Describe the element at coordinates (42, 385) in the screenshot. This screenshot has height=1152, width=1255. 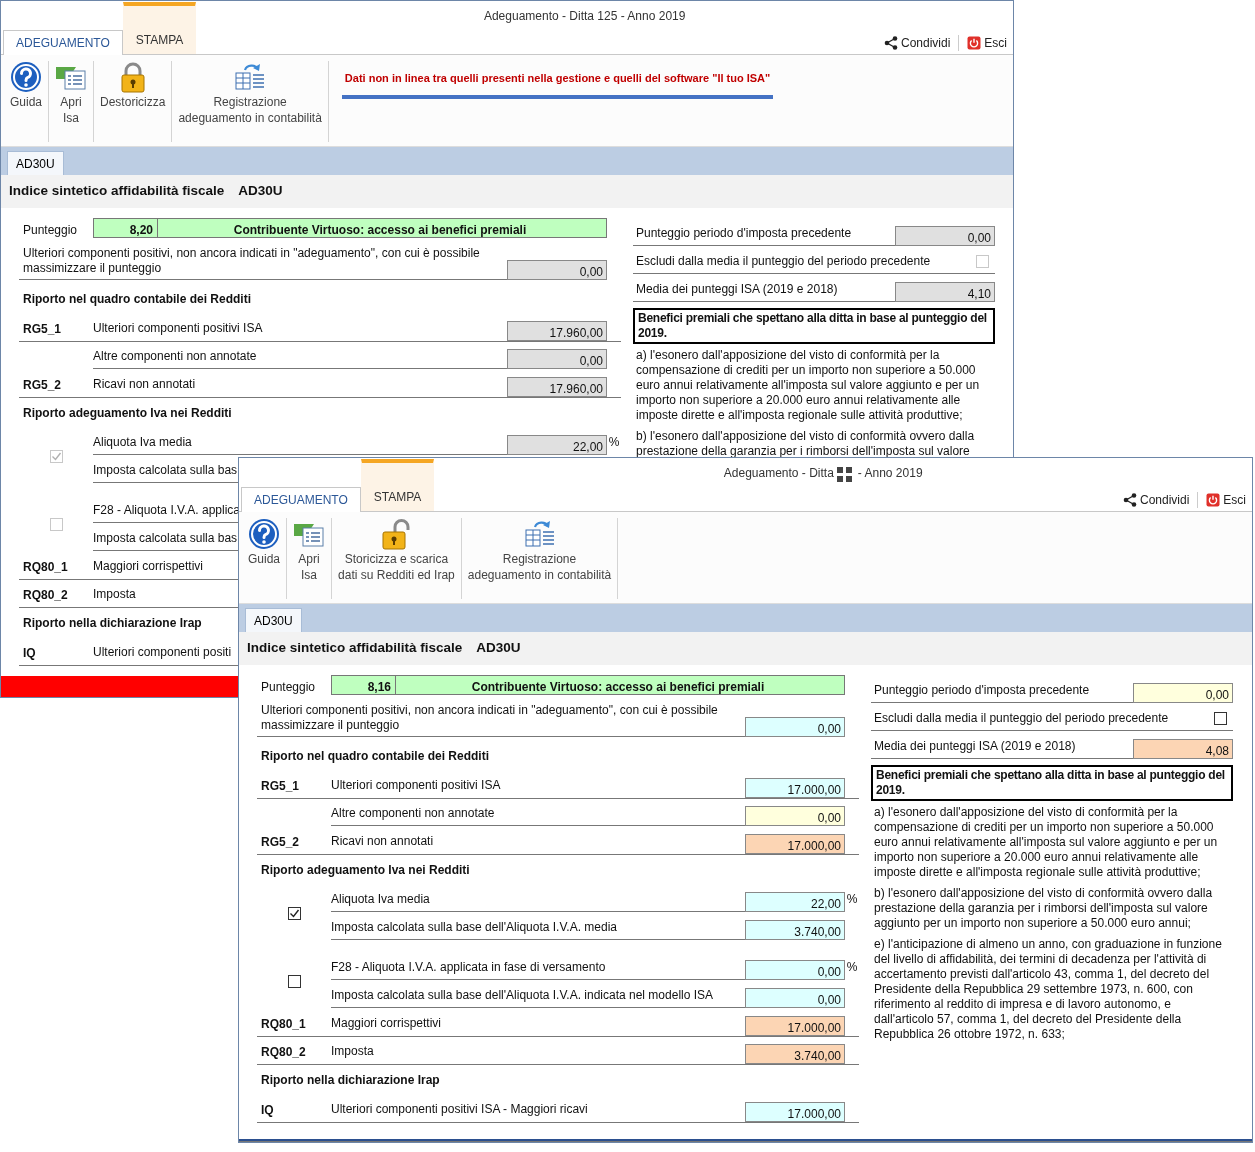
I see `row-code: RG5_2` at that location.